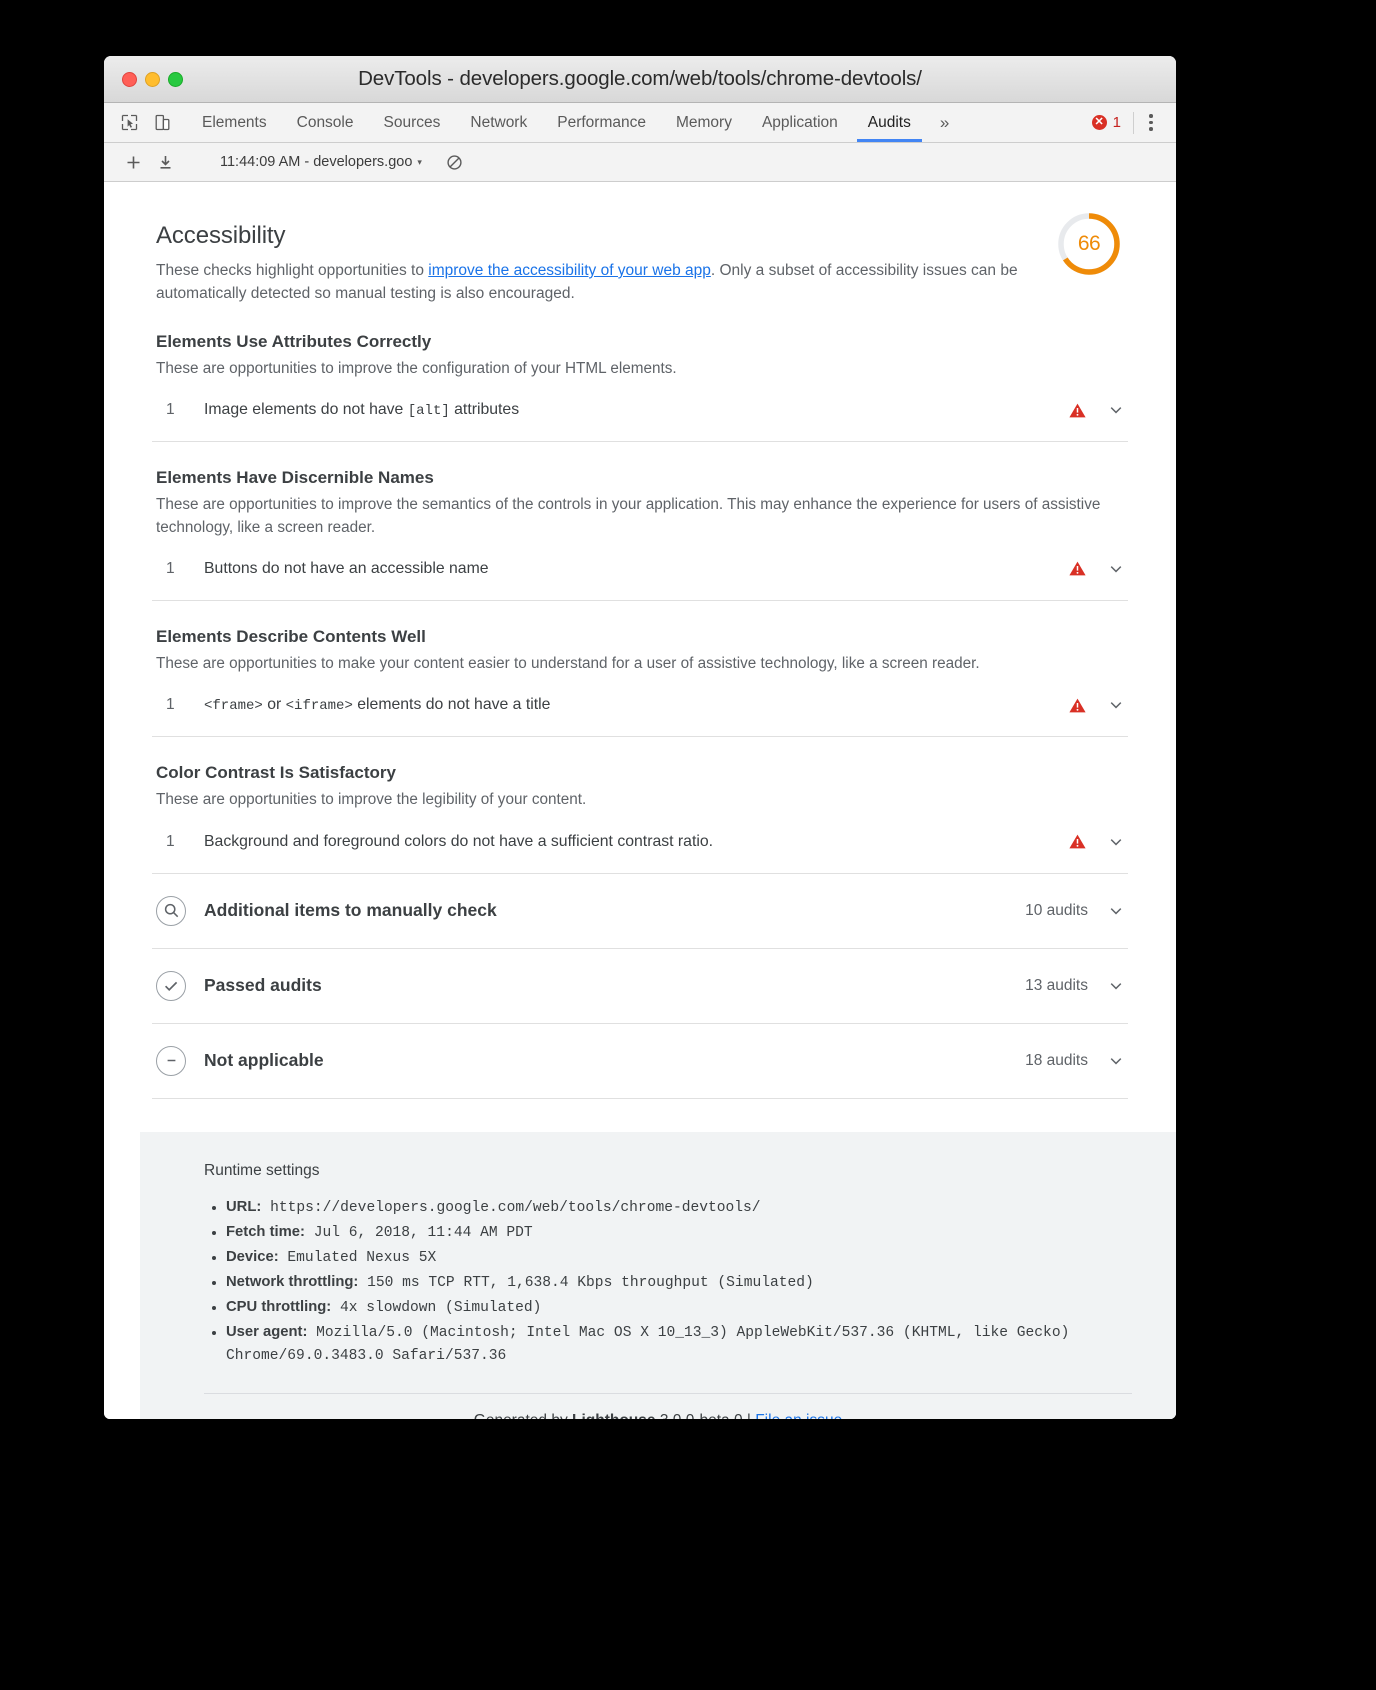 The width and height of the screenshot is (1376, 1690). Describe the element at coordinates (321, 162) in the screenshot. I see `report-selector: 11:44:09 AM - developers.goo ▾` at that location.